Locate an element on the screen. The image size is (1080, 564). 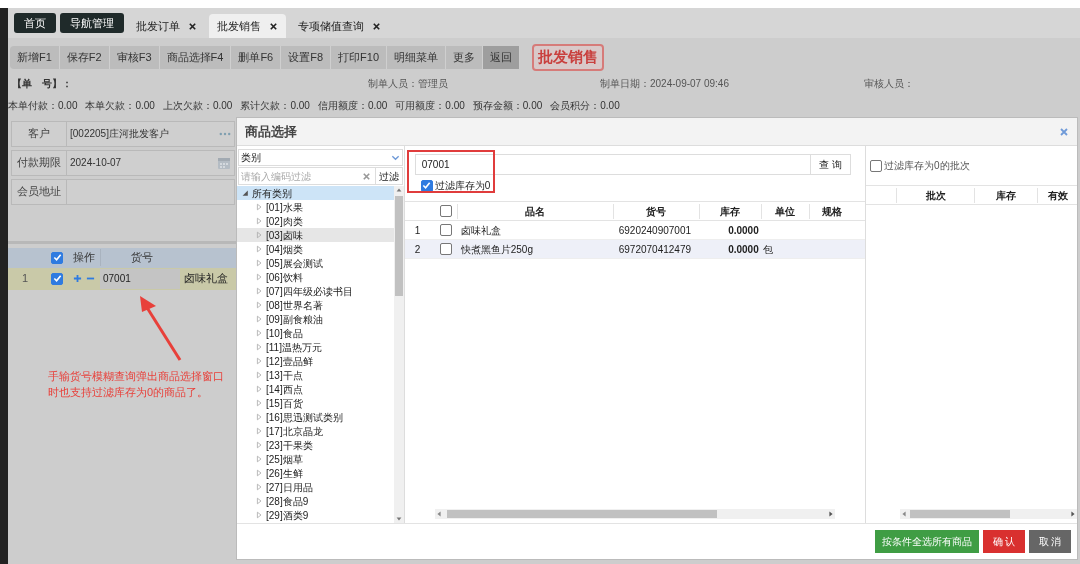
total-field: 上次欠款：0.00 is located at coordinates (197, 105).